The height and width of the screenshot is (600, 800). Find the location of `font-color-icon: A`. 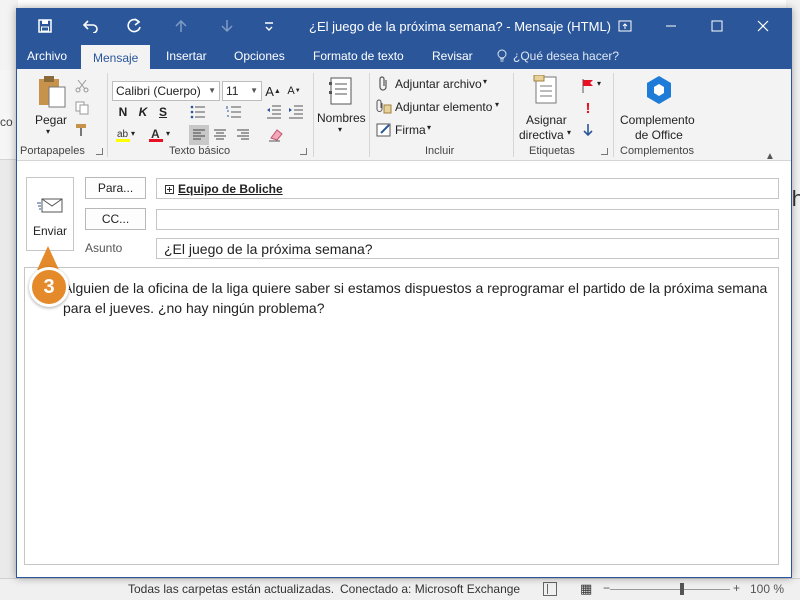

font-color-icon: A is located at coordinates (156, 135).